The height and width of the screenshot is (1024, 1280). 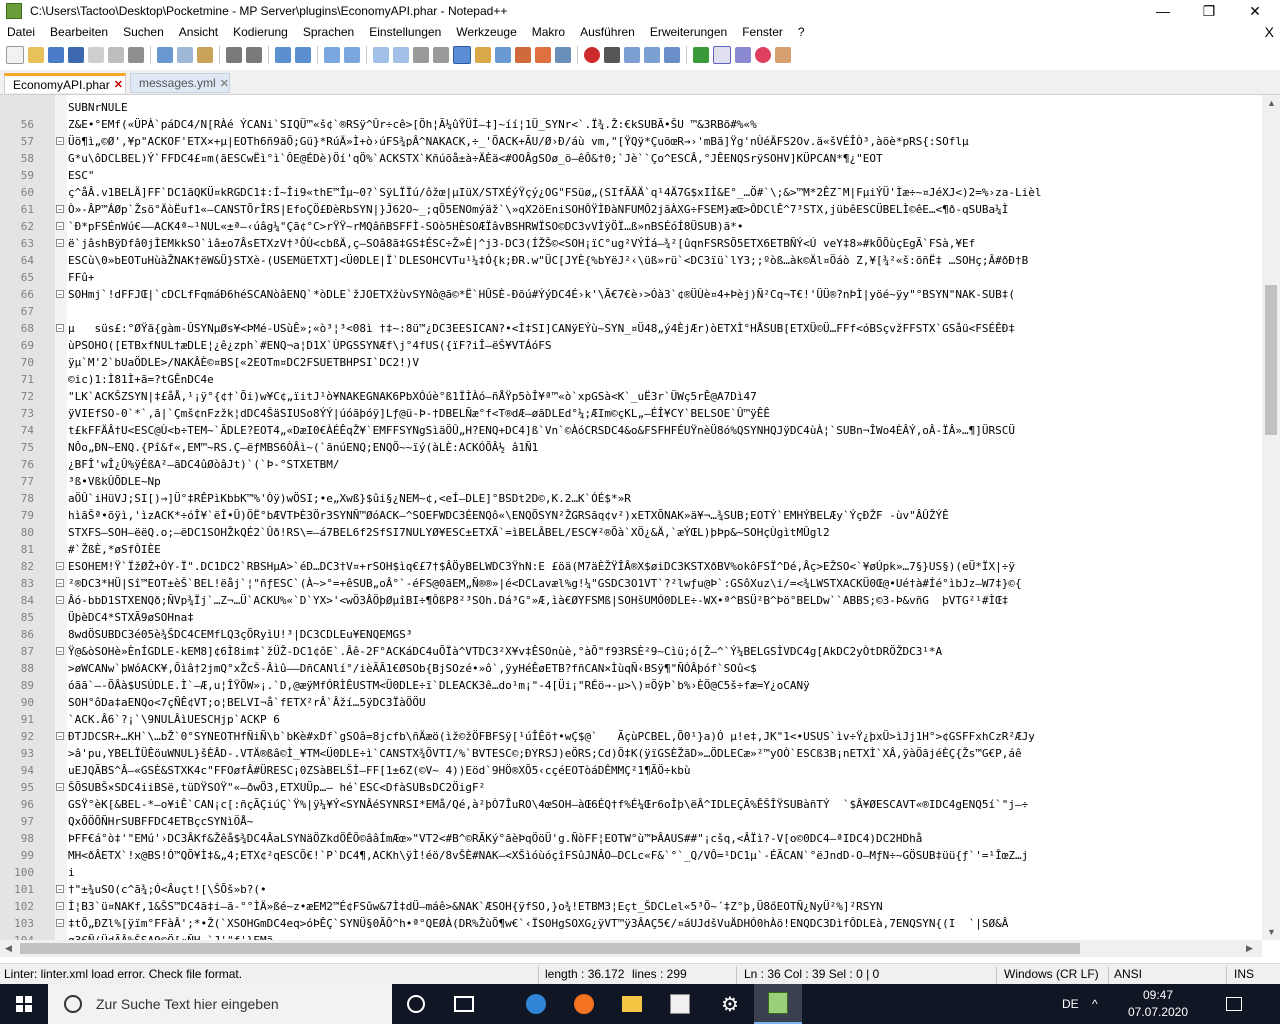 I want to click on menu-datei: Datei, so click(x=21, y=32).